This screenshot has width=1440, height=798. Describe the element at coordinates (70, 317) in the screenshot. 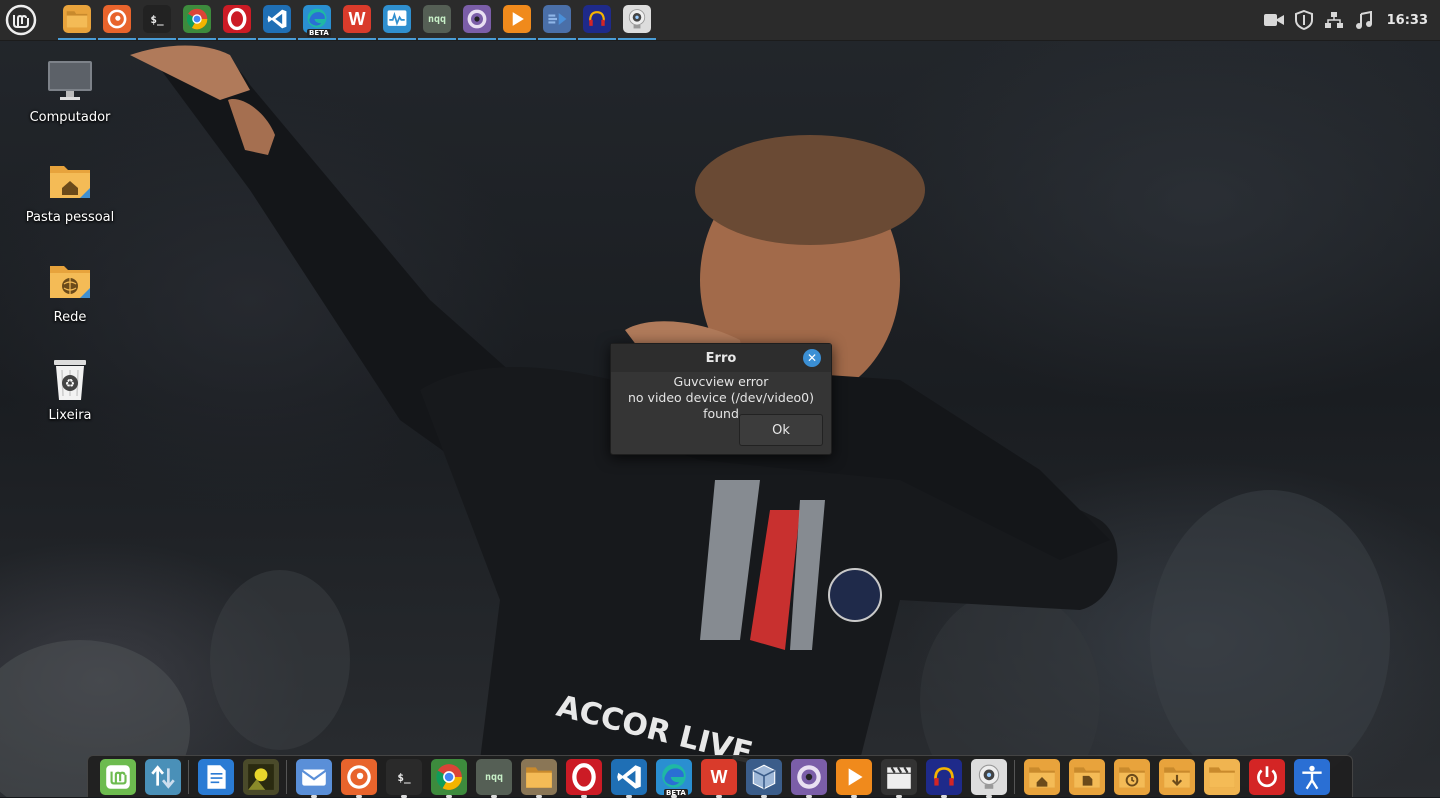

I see `desktop-icon-label: Rede` at that location.